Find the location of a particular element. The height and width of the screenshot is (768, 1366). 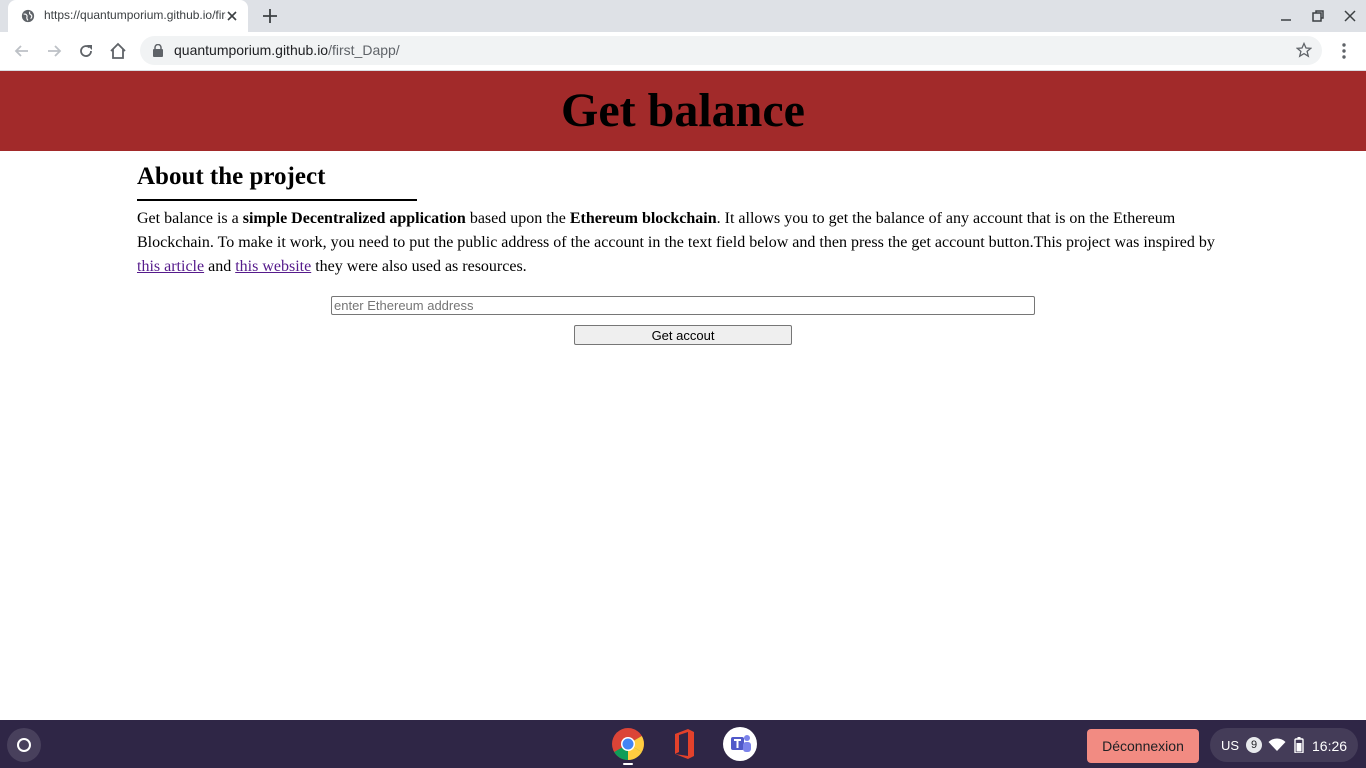

description-text: and is located at coordinates (220, 266).